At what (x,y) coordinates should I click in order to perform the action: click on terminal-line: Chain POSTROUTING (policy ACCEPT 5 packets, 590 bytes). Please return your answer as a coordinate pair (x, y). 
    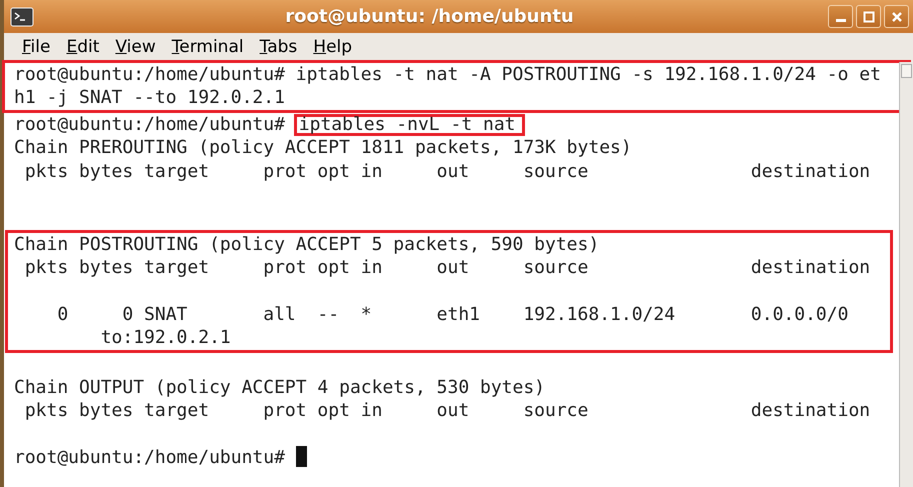
    Looking at the image, I should click on (307, 244).